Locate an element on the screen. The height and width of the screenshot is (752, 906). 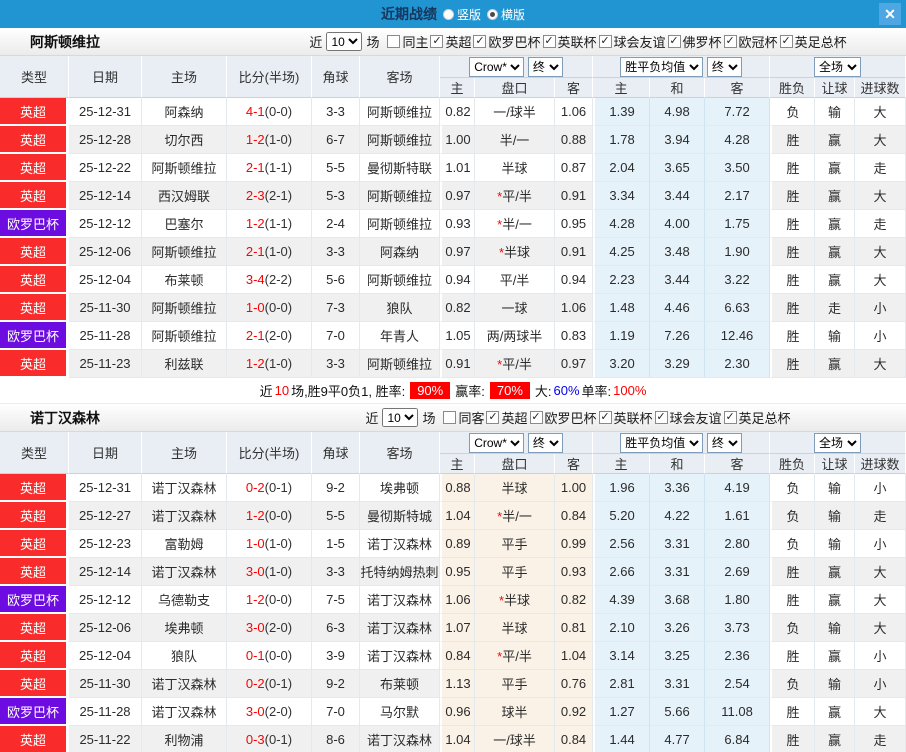
cell-corners: 5-3 is located at coordinates (336, 196).